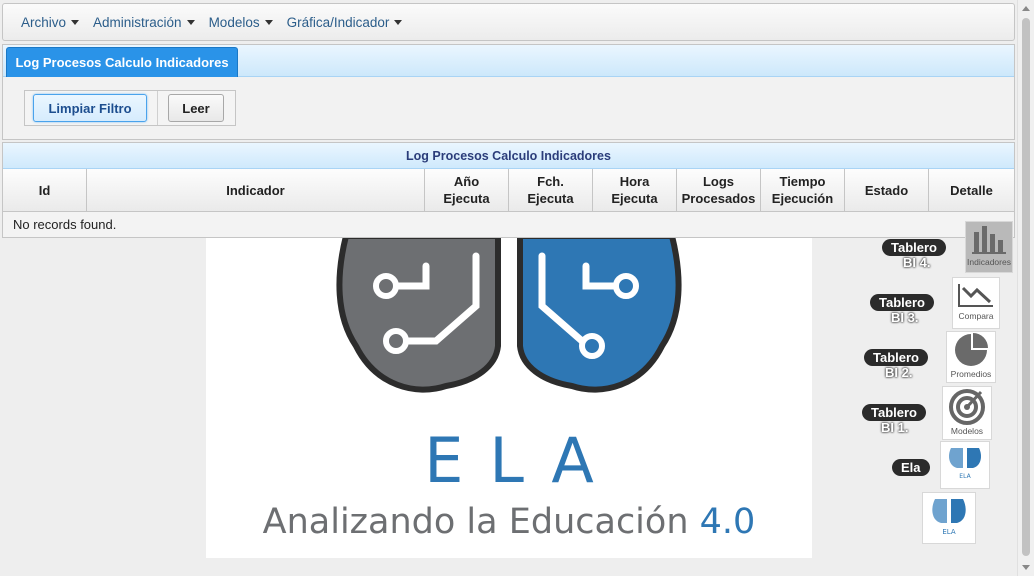 Image resolution: width=1034 pixels, height=576 pixels. What do you see at coordinates (522, 460) in the screenshot?
I see `logo-title: ELA` at bounding box center [522, 460].